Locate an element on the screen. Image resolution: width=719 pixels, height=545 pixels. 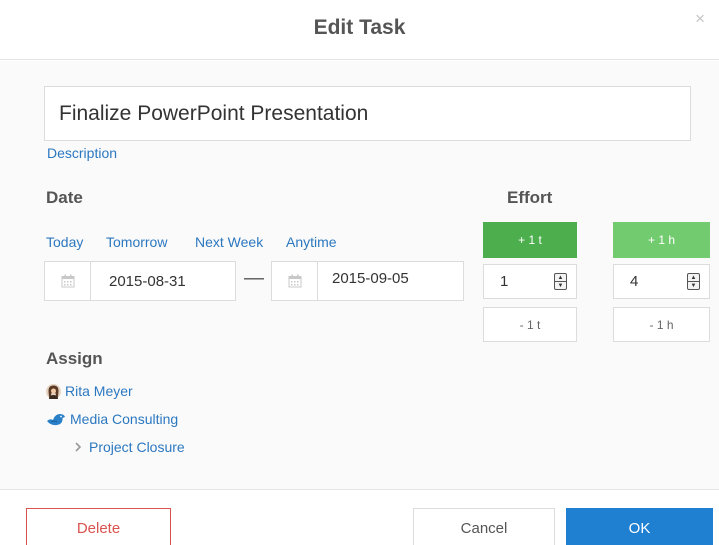
organization-item: Media Consulting is located at coordinates (112, 419).